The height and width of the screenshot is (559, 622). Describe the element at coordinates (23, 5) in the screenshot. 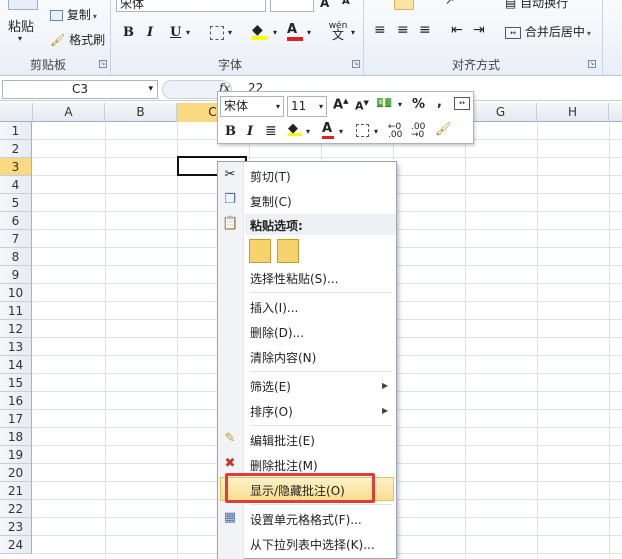

I see `paste-icon` at that location.